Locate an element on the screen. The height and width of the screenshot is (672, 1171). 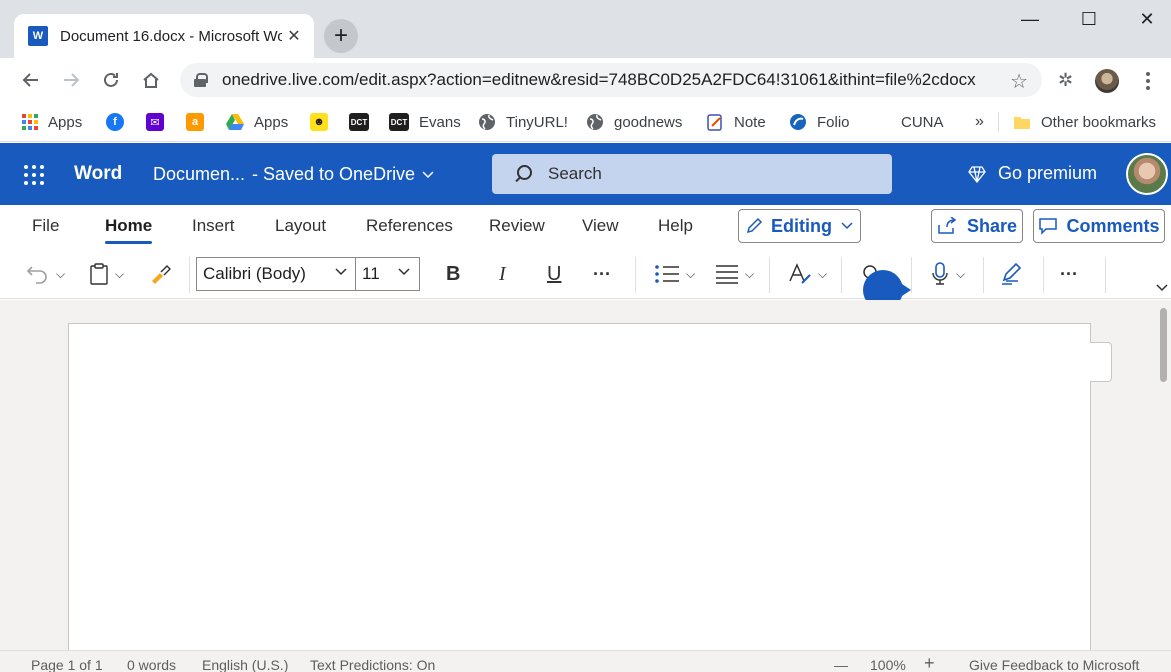
search-icon is located at coordinates (523, 174).